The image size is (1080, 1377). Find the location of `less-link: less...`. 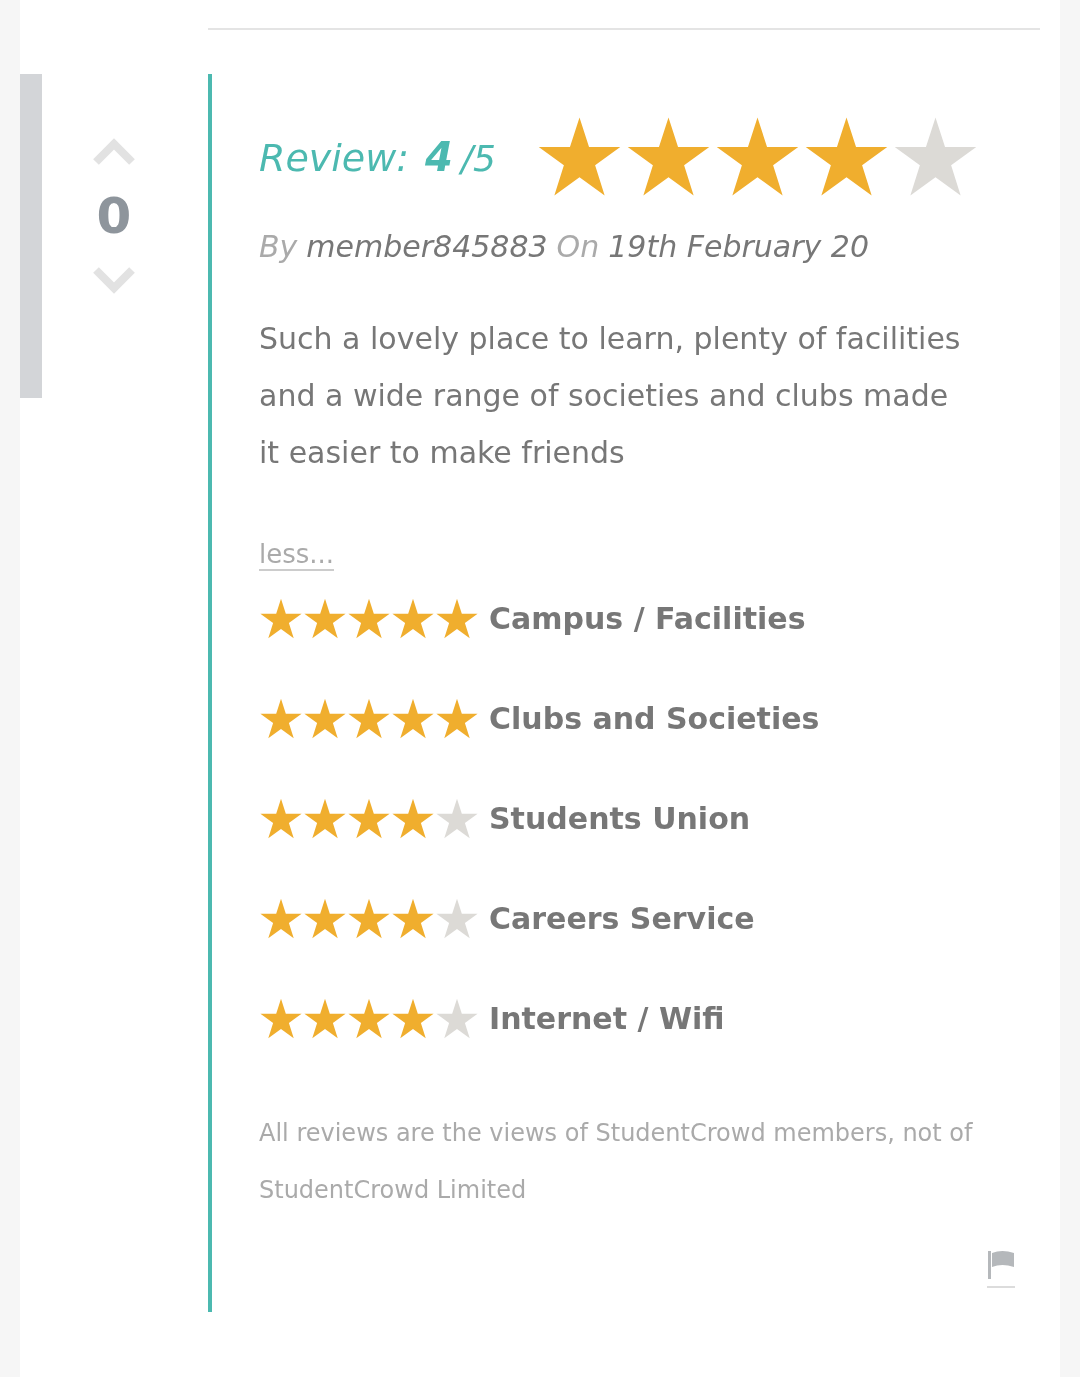

less-link: less... is located at coordinates (297, 555).